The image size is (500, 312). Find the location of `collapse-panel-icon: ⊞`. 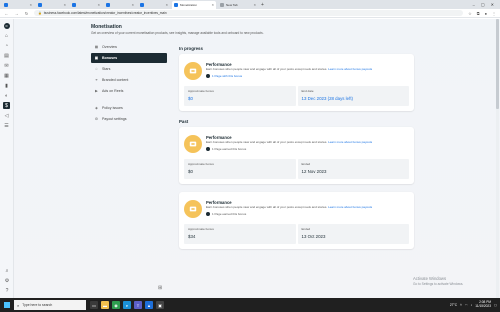

collapse-panel-icon: ⊞ is located at coordinates (160, 288).